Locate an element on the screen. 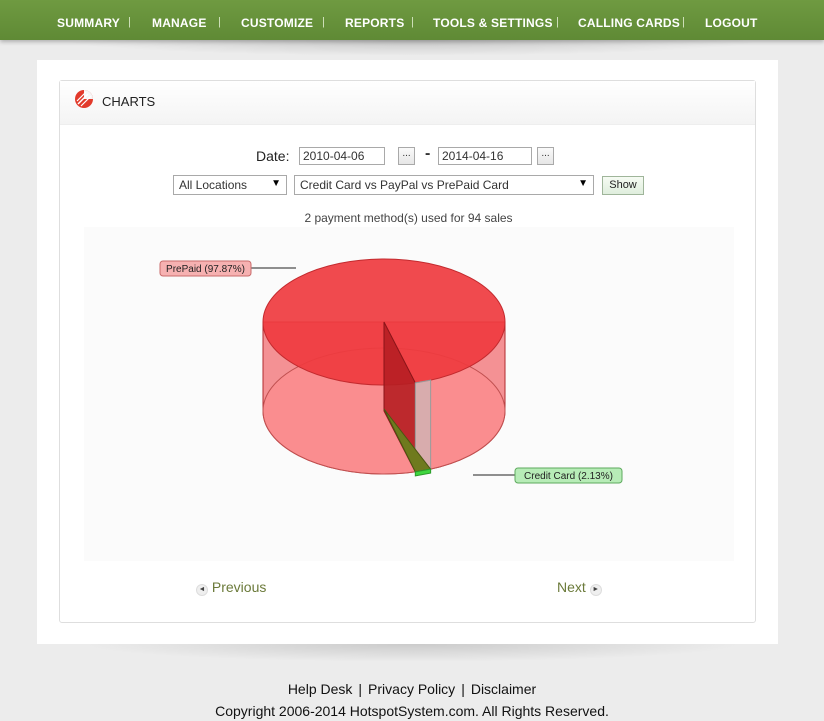 Image resolution: width=824 pixels, height=721 pixels. nav-tools-settings: Tools & Settings is located at coordinates (493, 23).